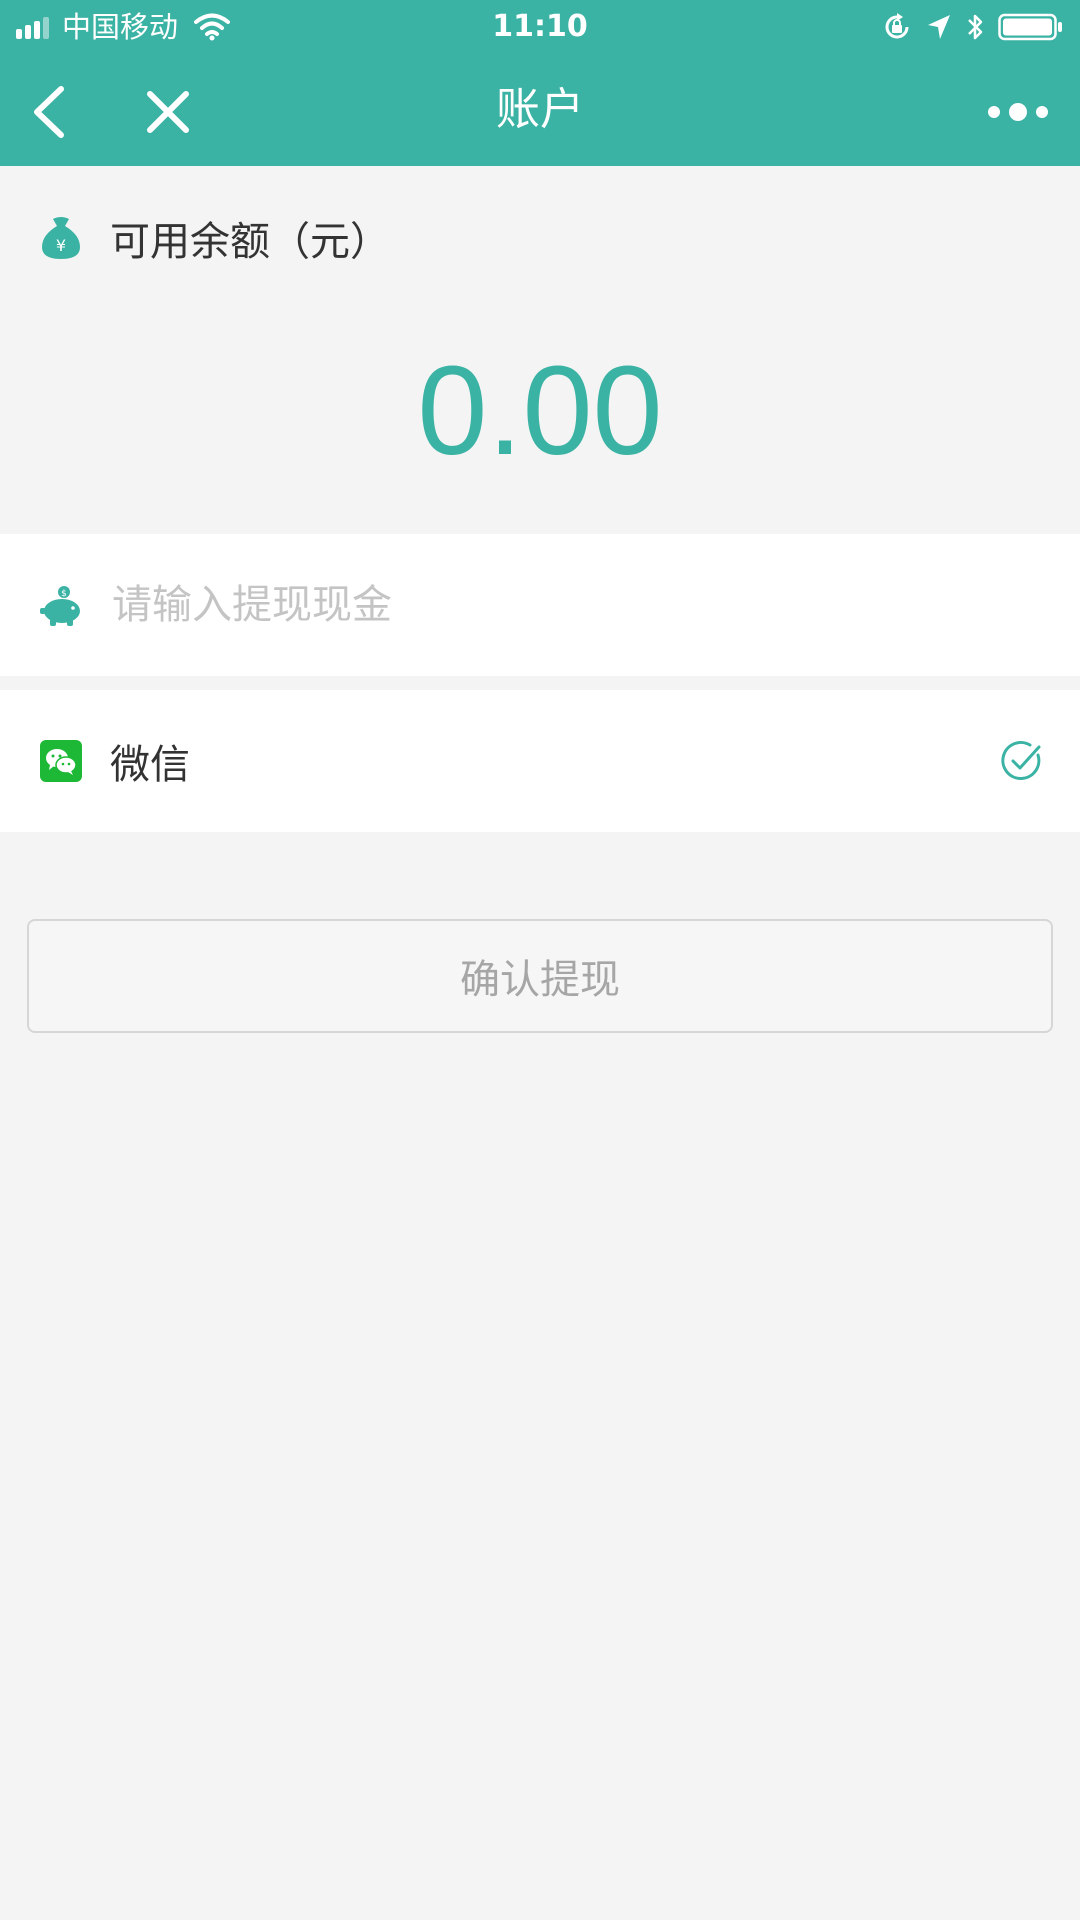  Describe the element at coordinates (1030, 27) in the screenshot. I see `battery-icon` at that location.